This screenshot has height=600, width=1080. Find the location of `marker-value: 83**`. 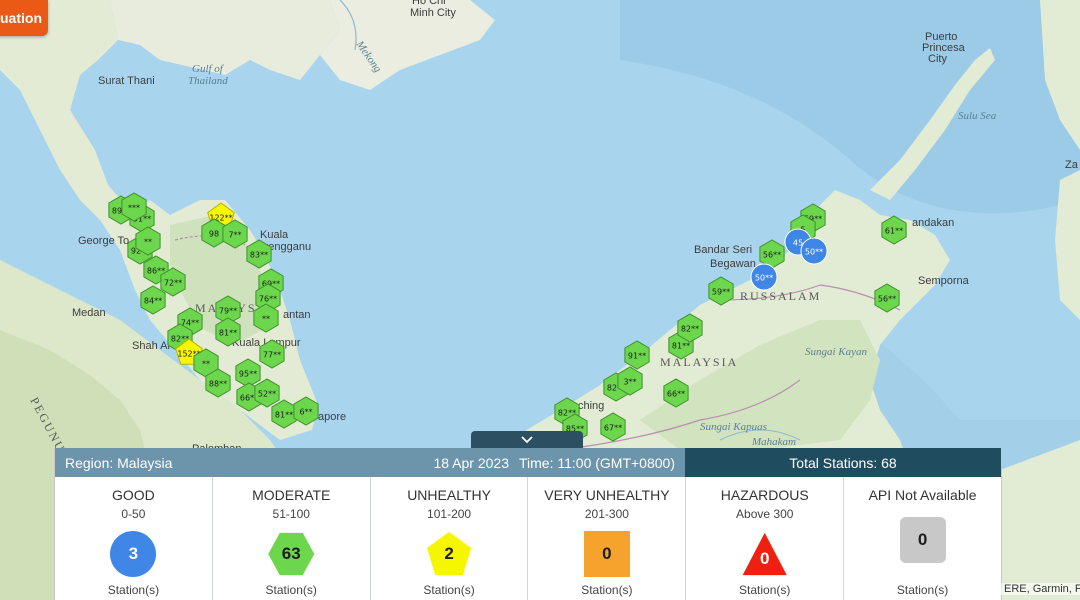

marker-value: 83** is located at coordinates (259, 255).